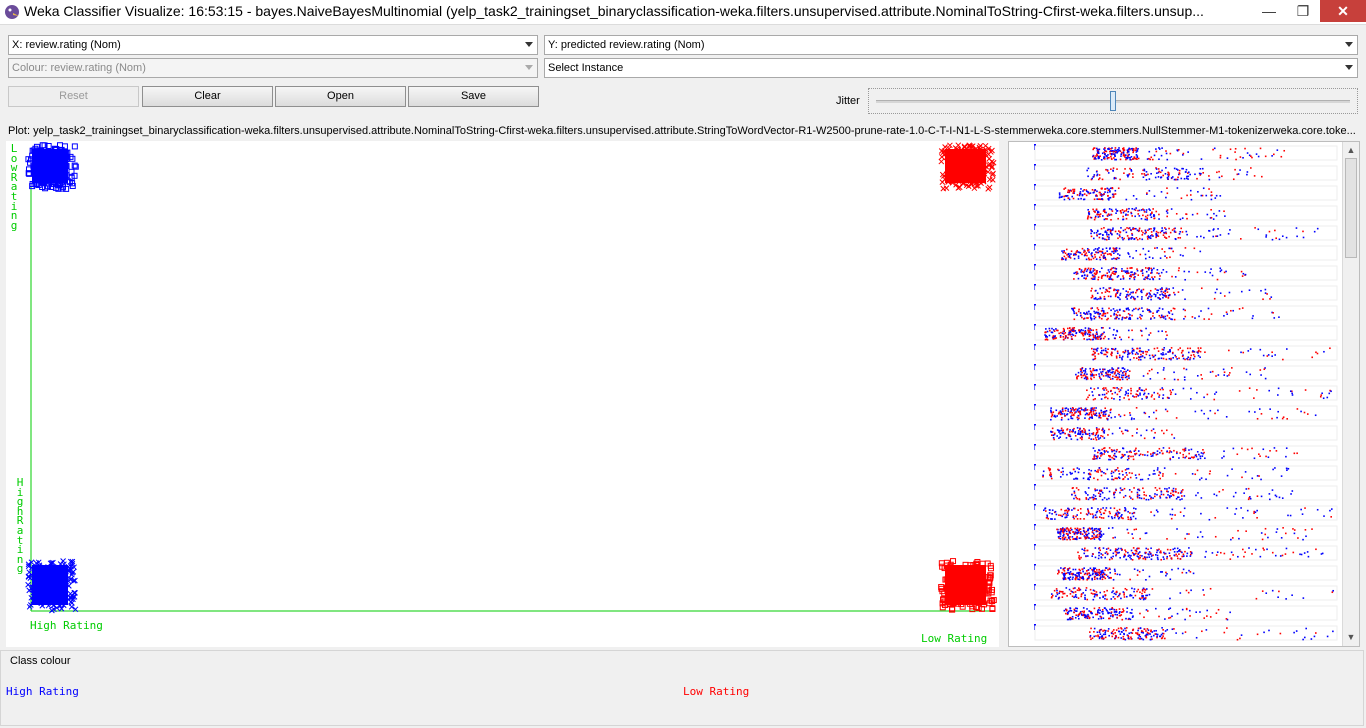 Image resolution: width=1366 pixels, height=728 pixels. What do you see at coordinates (207, 96) in the screenshot?
I see `clear-button: Clear` at bounding box center [207, 96].